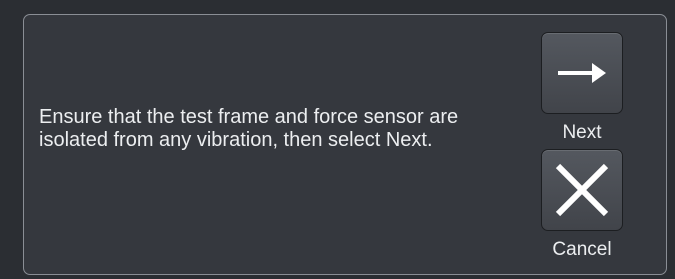 The image size is (675, 279). I want to click on arrow-right-icon, so click(582, 73).